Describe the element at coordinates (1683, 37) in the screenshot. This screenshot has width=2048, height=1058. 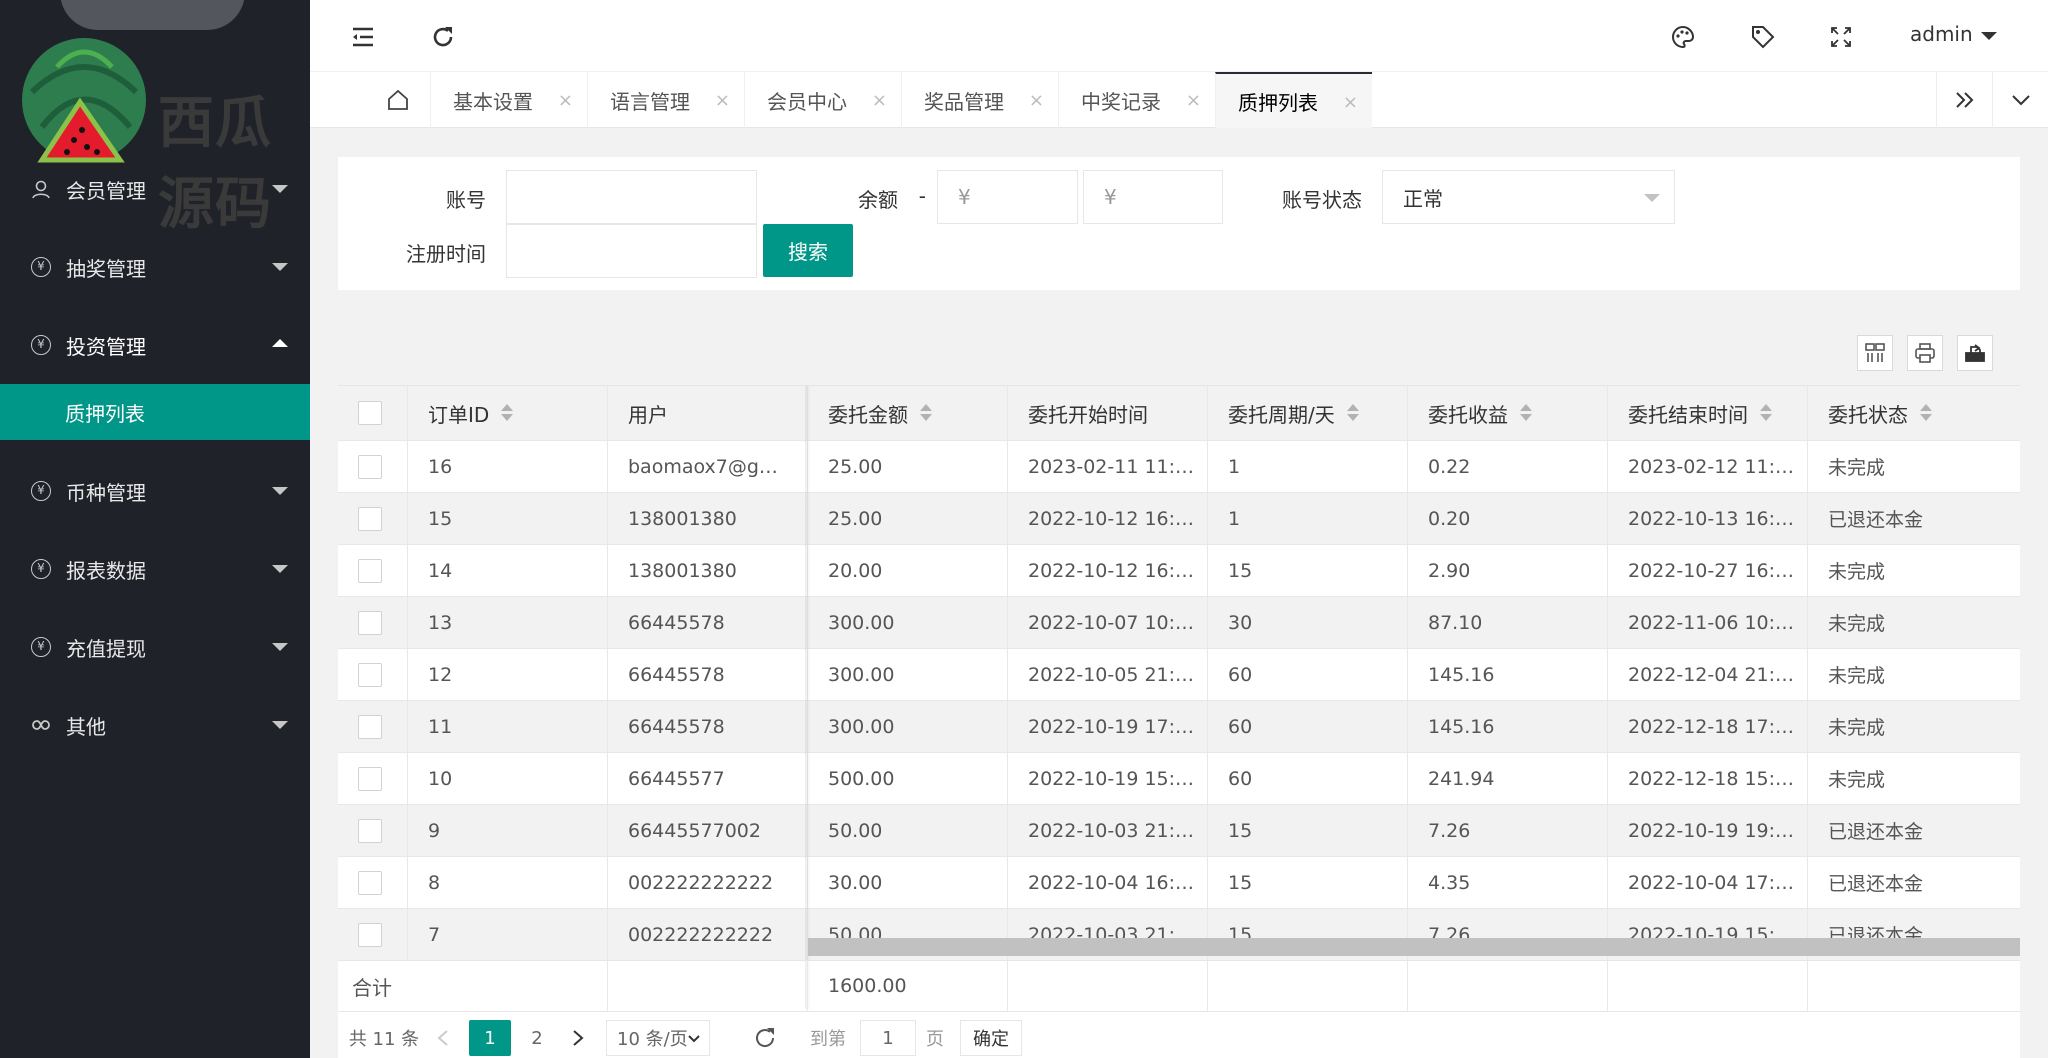
I see `theme-icon` at that location.